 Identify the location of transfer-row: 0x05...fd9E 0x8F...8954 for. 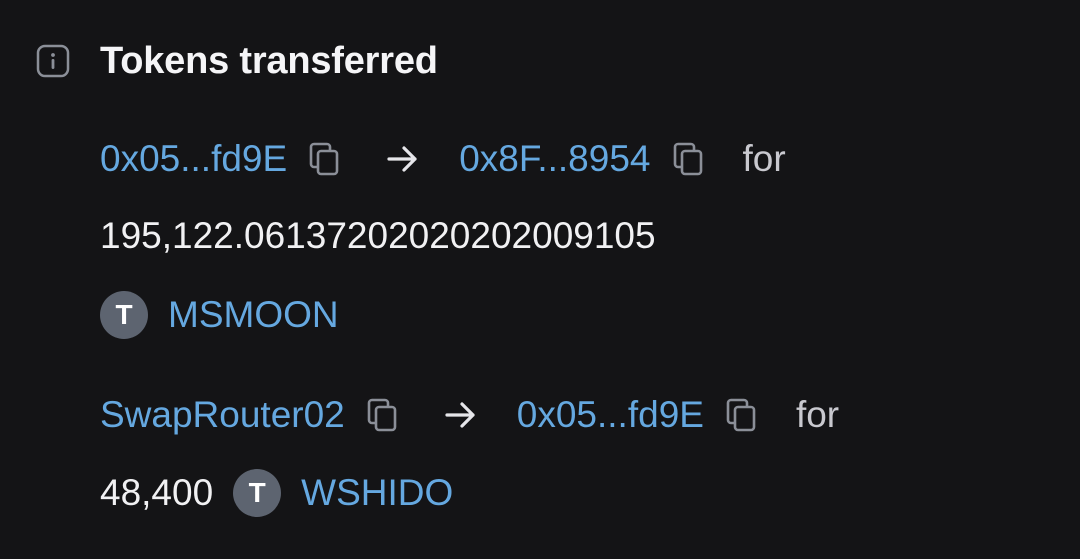
(443, 159).